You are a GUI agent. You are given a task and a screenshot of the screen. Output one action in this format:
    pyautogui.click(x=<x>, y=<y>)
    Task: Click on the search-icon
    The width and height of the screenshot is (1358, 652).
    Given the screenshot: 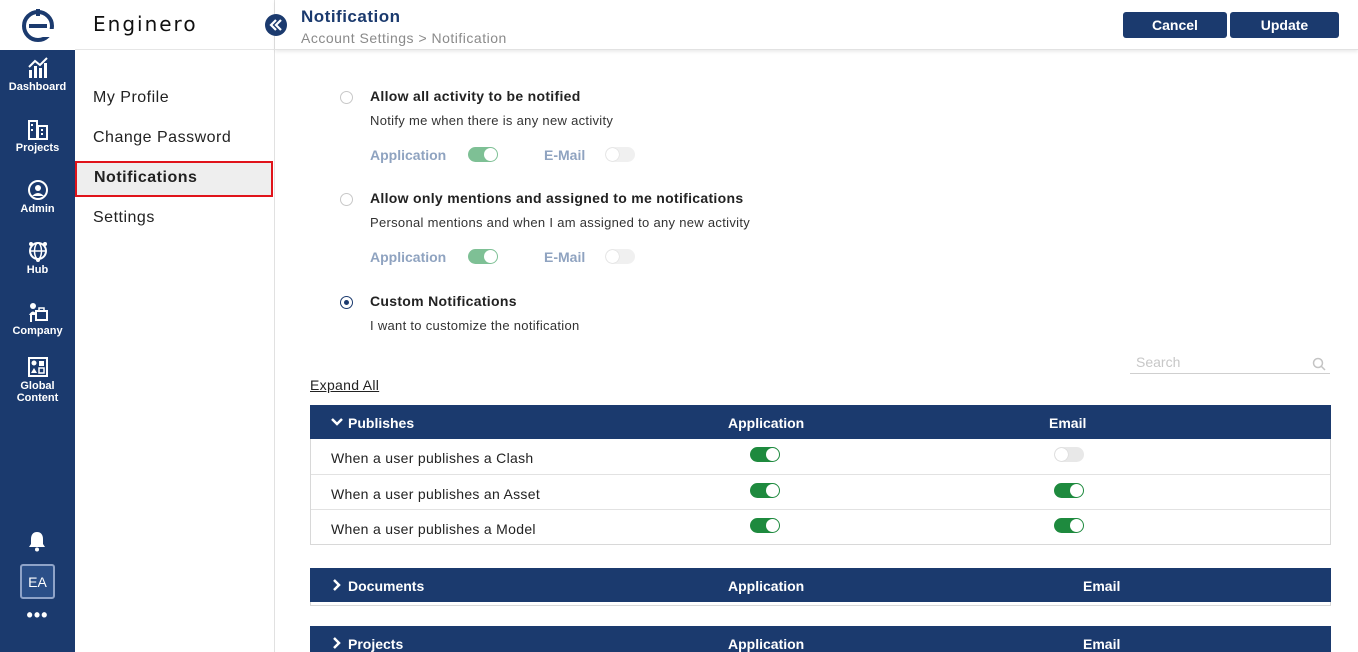 What is the action you would take?
    pyautogui.click(x=1319, y=364)
    